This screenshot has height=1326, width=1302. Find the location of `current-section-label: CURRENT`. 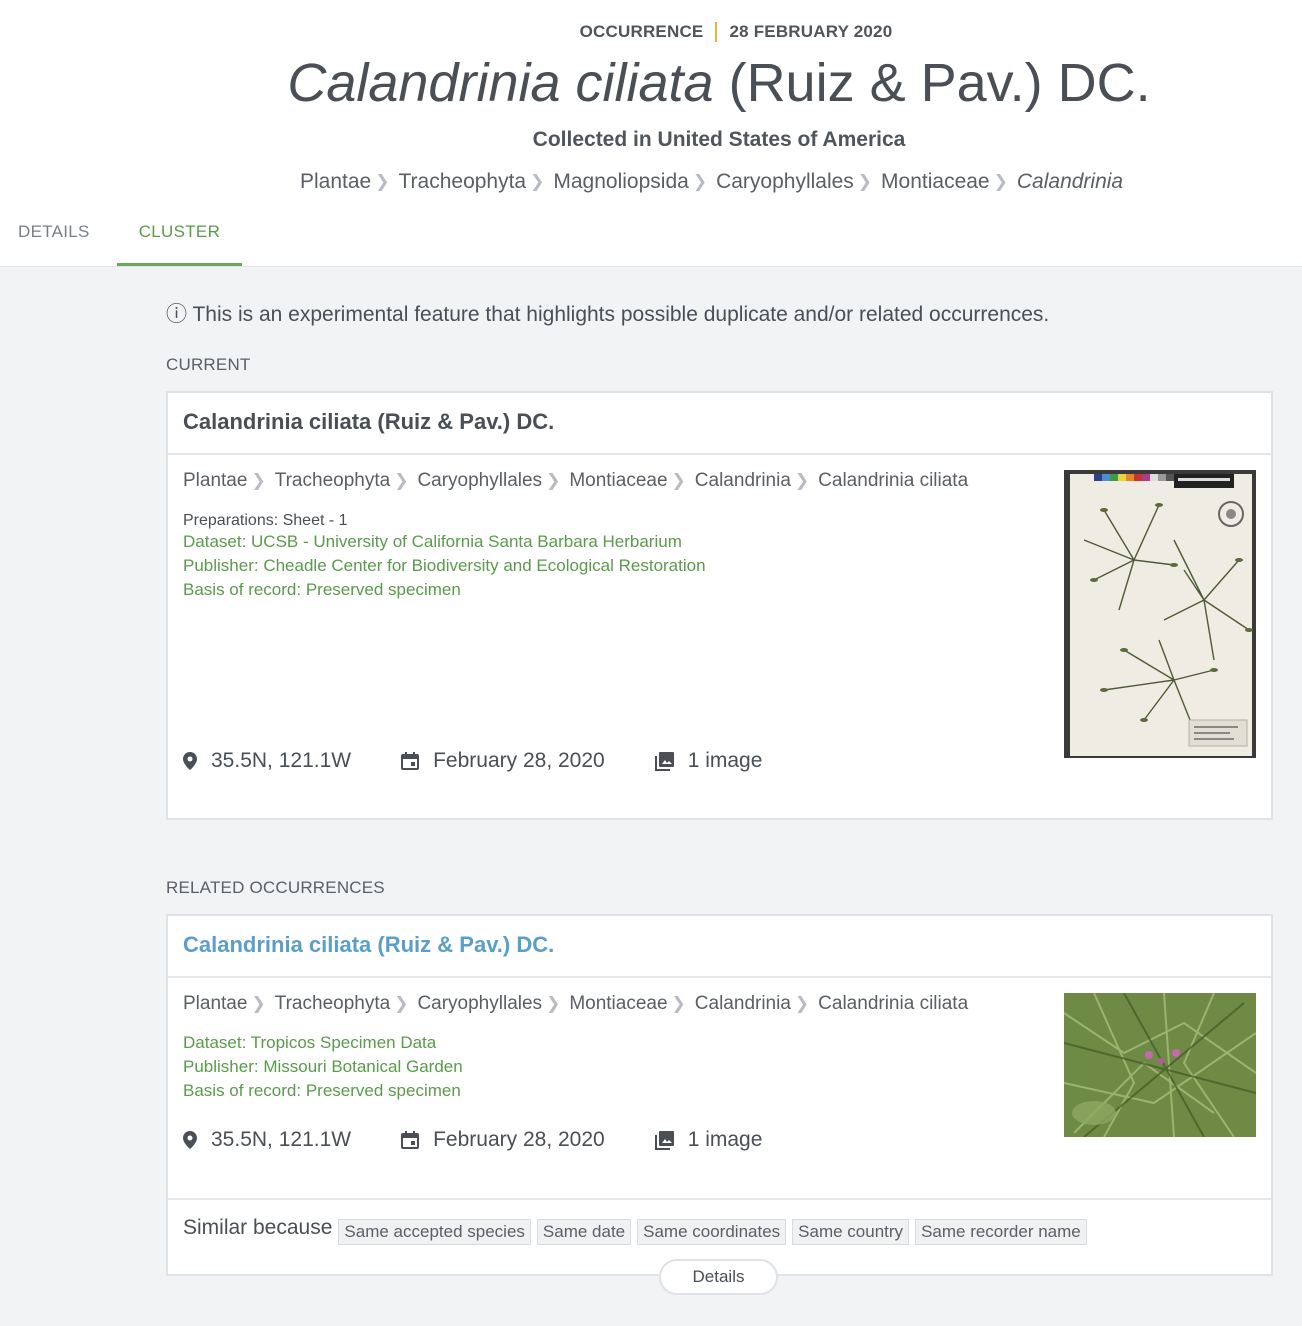

current-section-label: CURRENT is located at coordinates (208, 364).